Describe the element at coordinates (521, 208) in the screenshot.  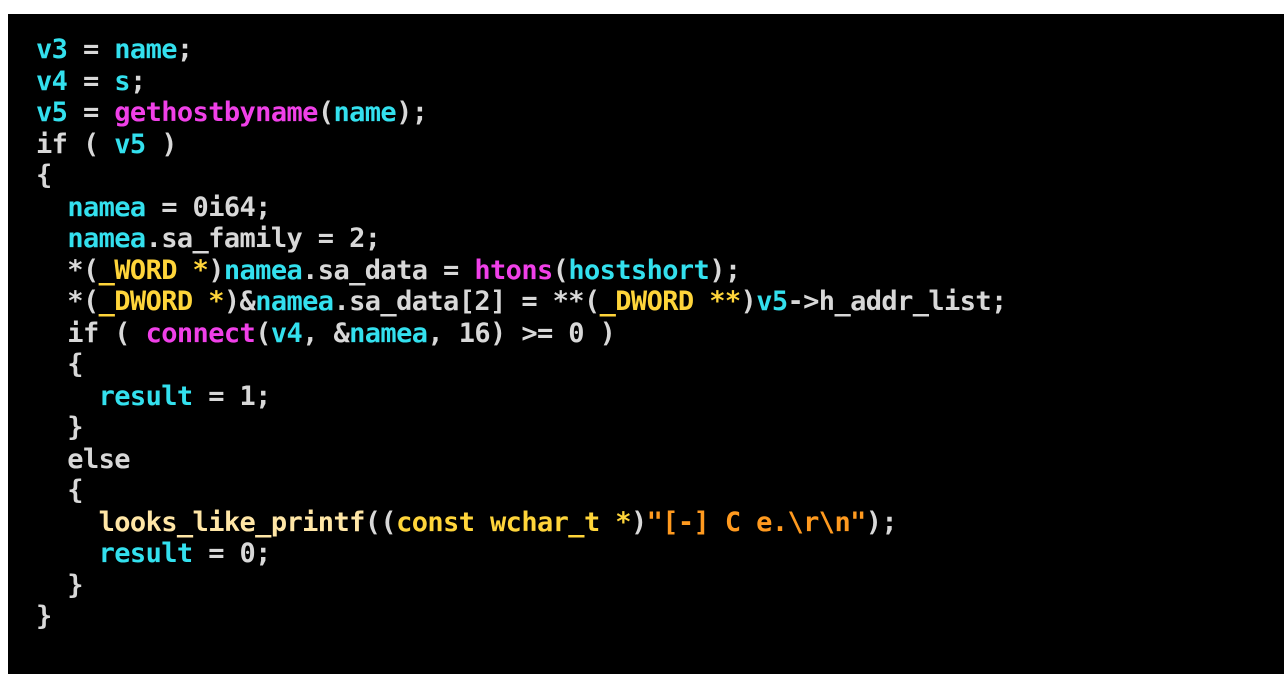
I see `code-line: namea = 0i64;` at that location.